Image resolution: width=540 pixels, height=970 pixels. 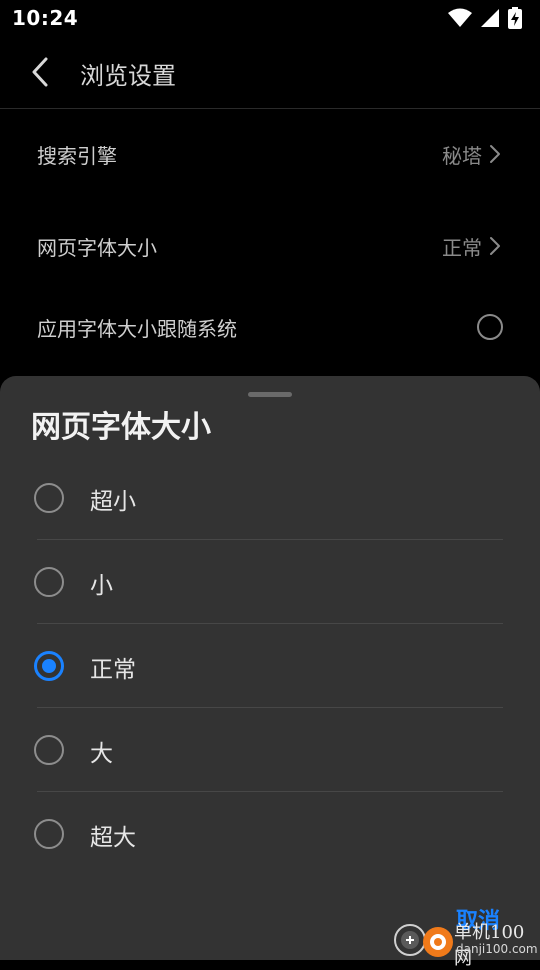 I want to click on setting-web-font-size: 网页字体大小 正常, so click(x=270, y=246).